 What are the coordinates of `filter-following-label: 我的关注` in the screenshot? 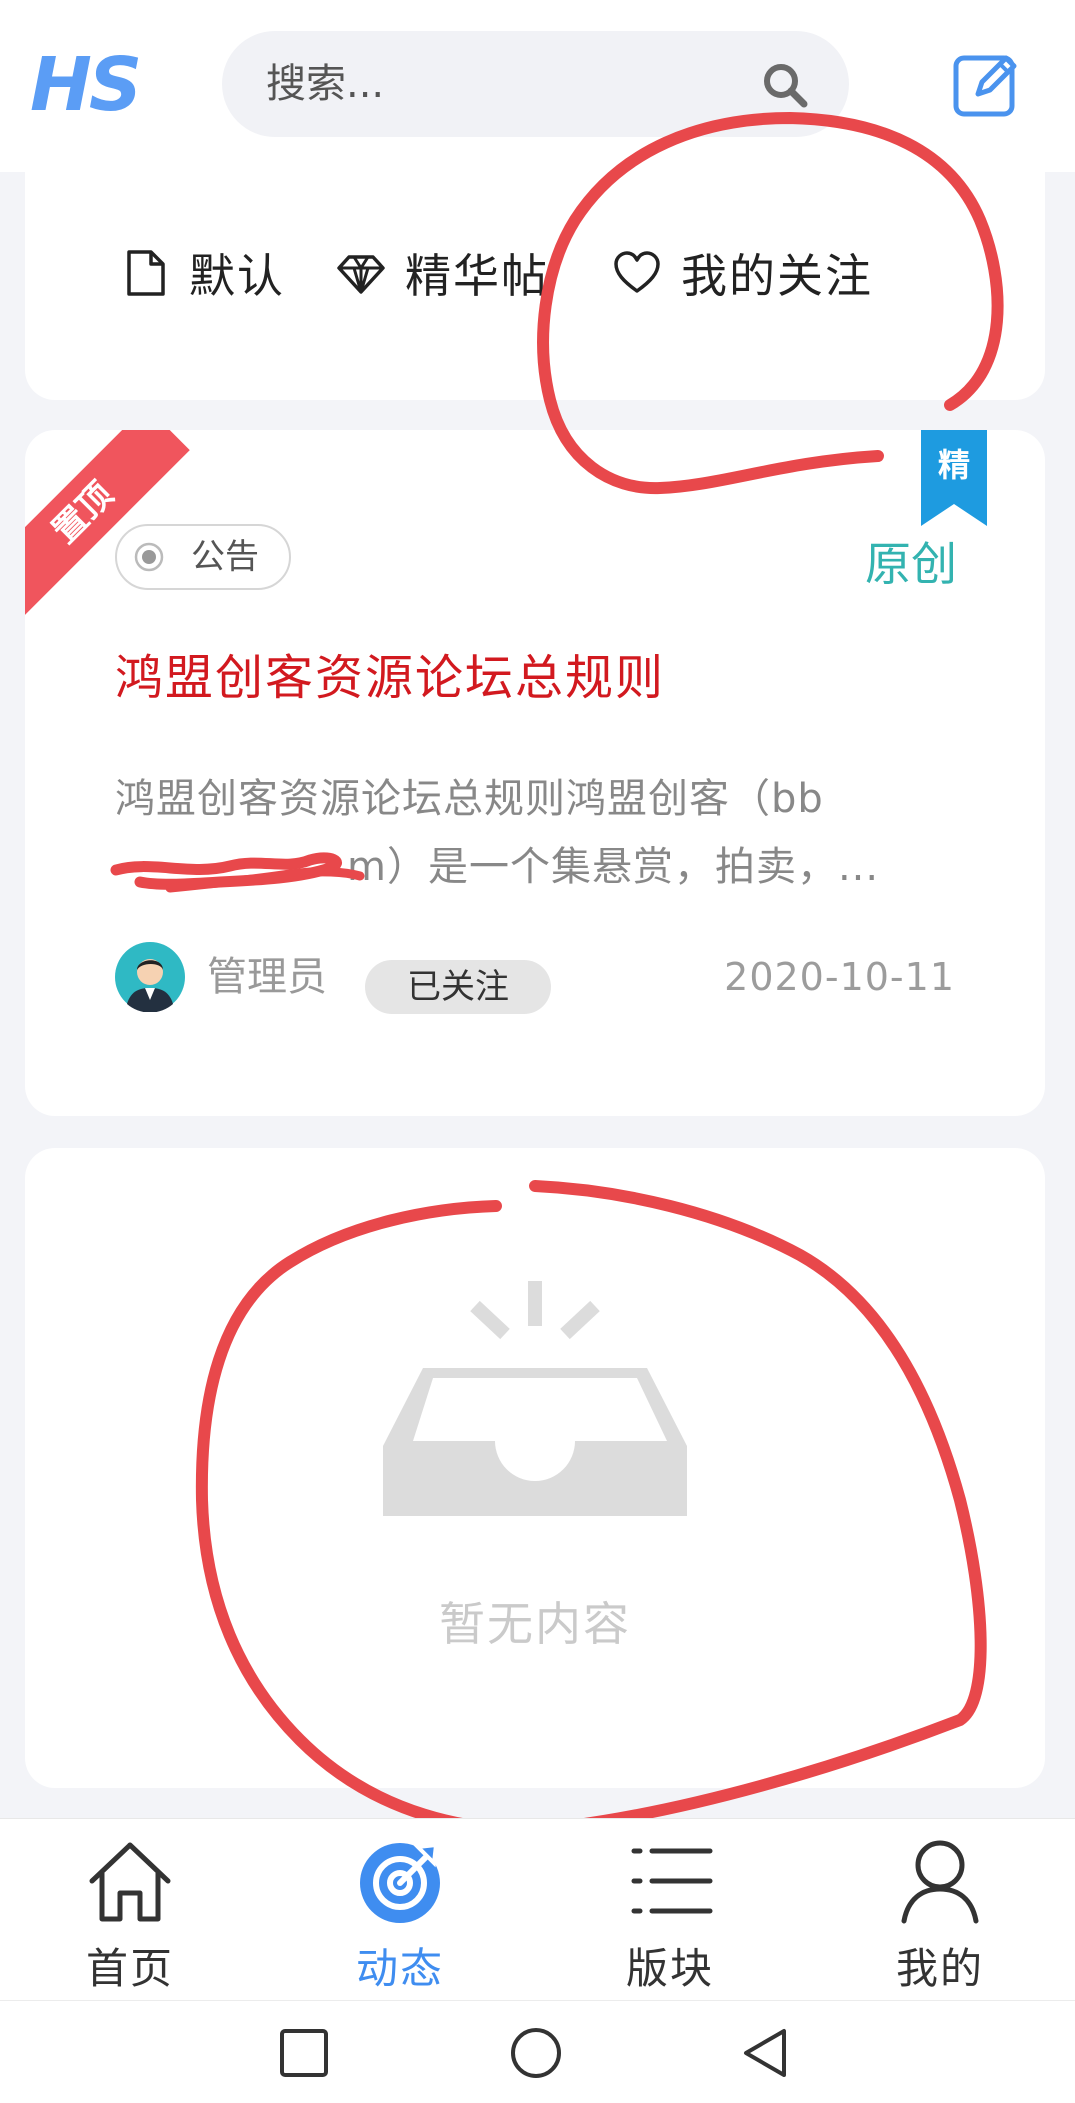 It's located at (777, 276).